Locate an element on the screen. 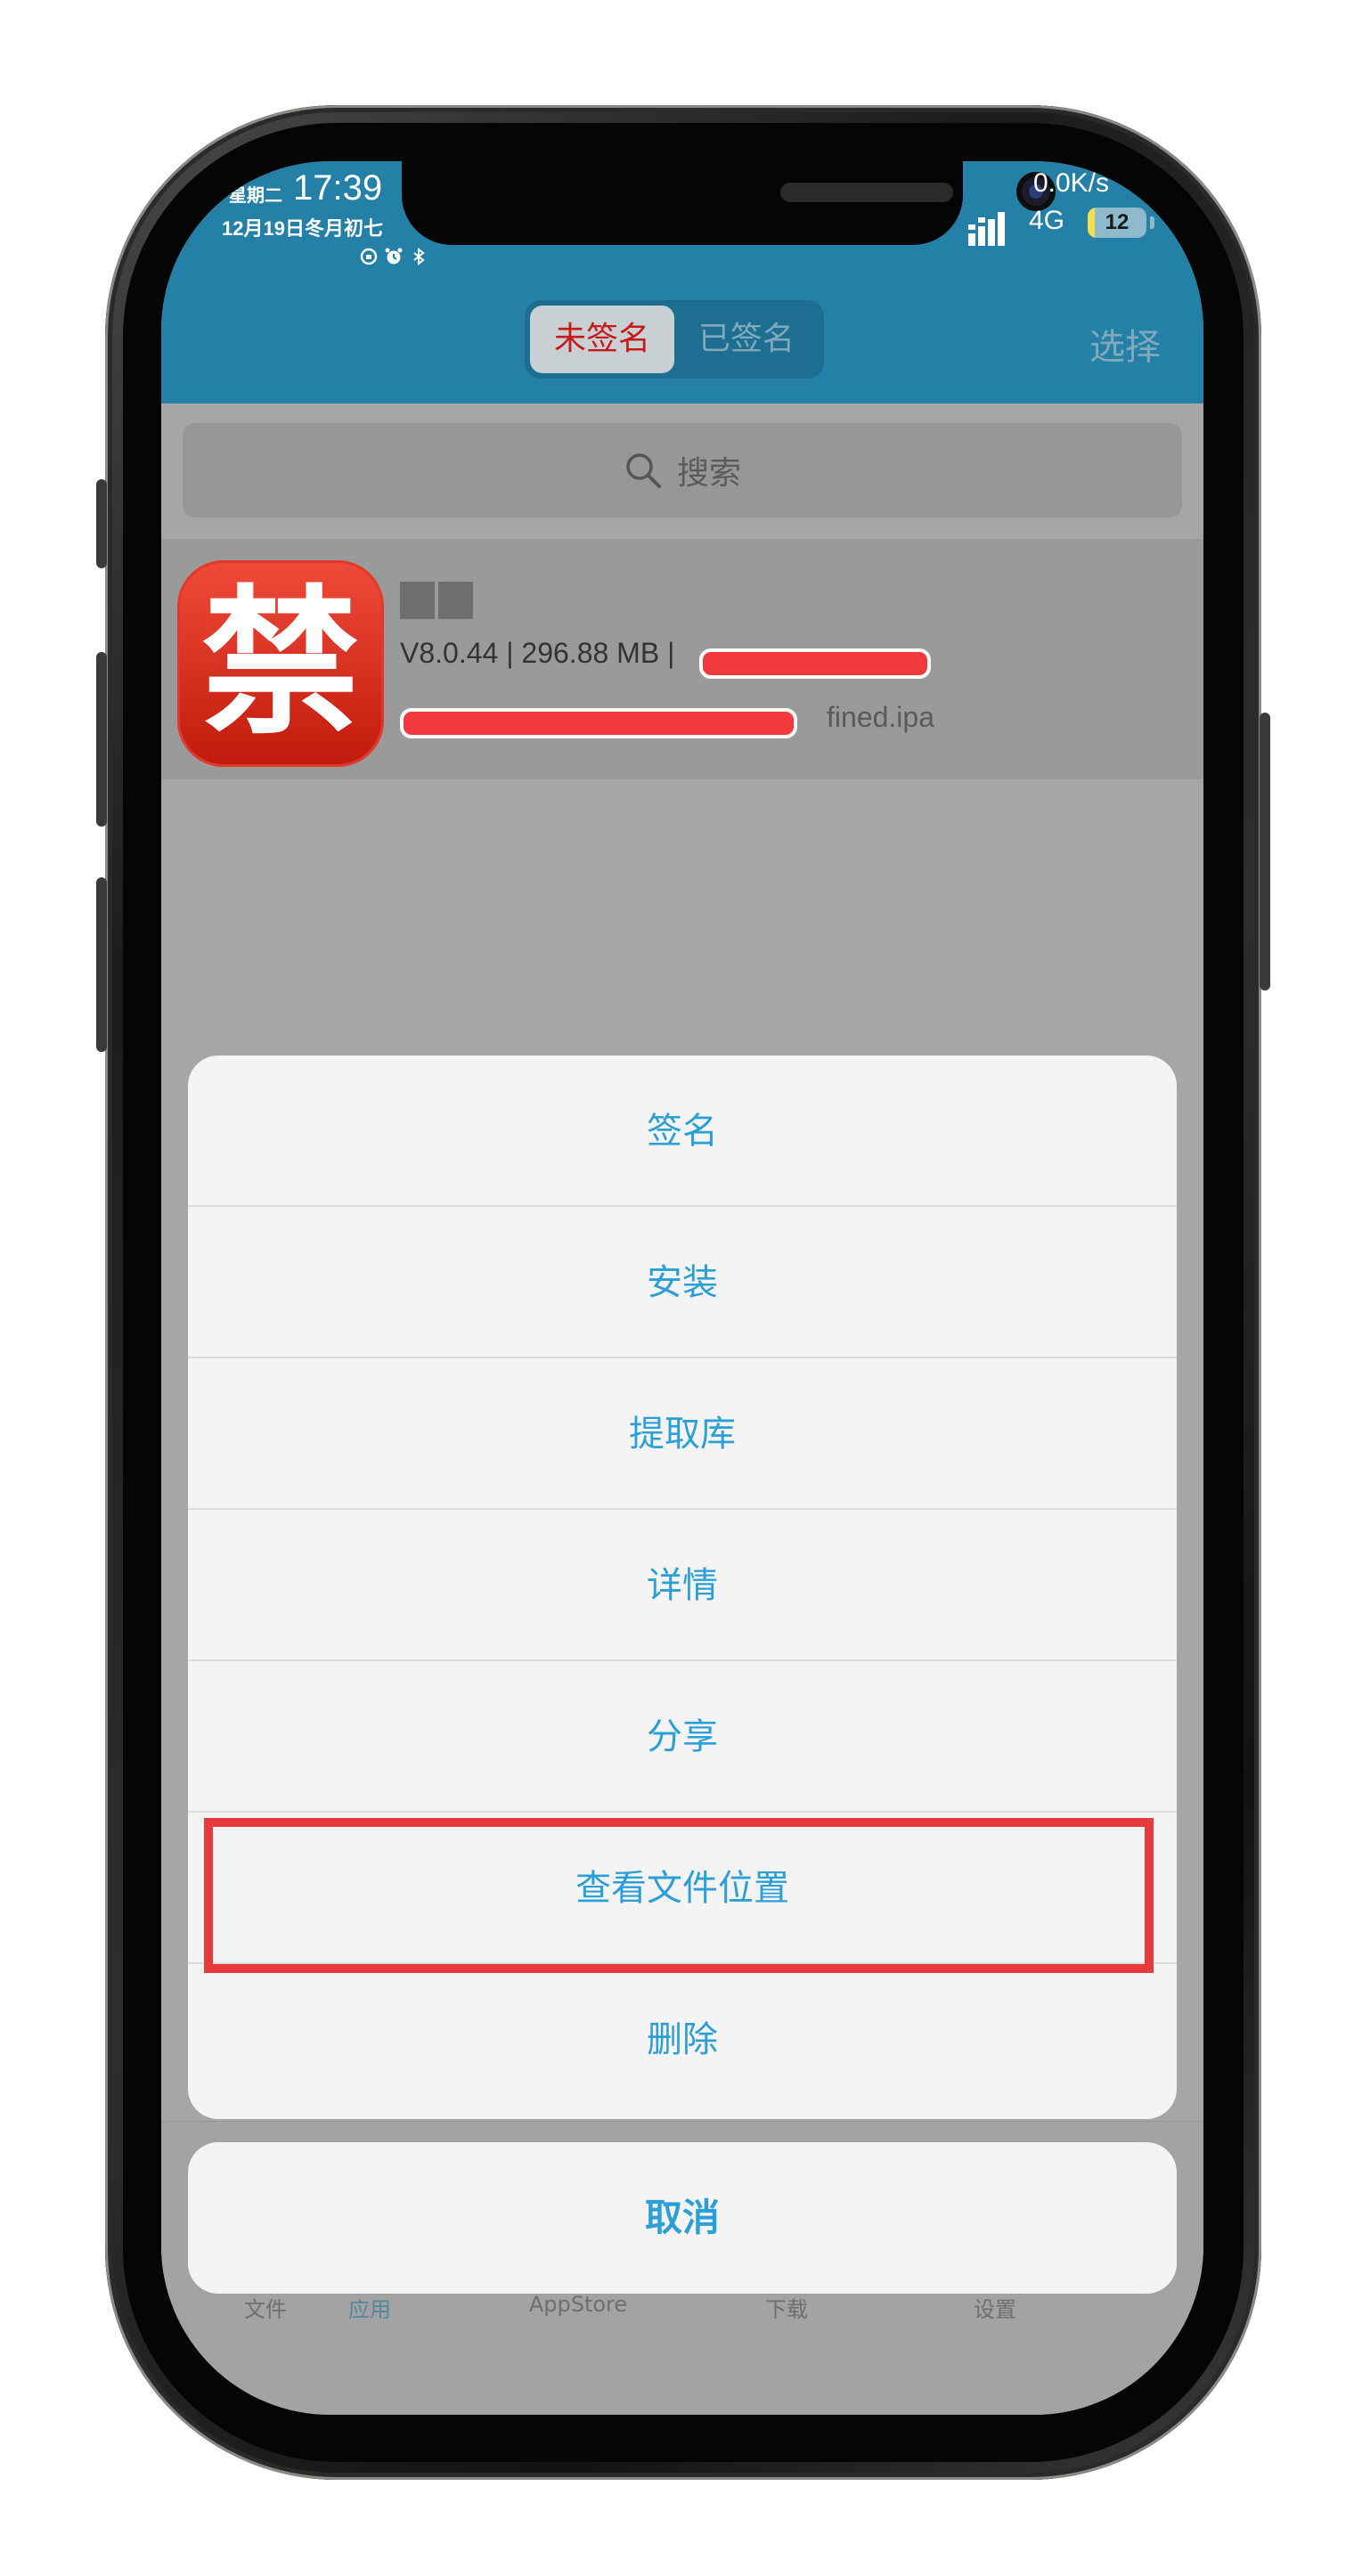 Image resolution: width=1362 pixels, height=2576 pixels. alarm-icon is located at coordinates (394, 257).